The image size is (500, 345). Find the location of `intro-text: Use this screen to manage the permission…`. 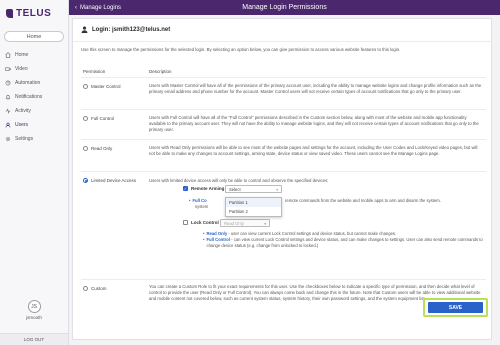

intro-text: Use this screen to manage the permission… is located at coordinates (241, 49).